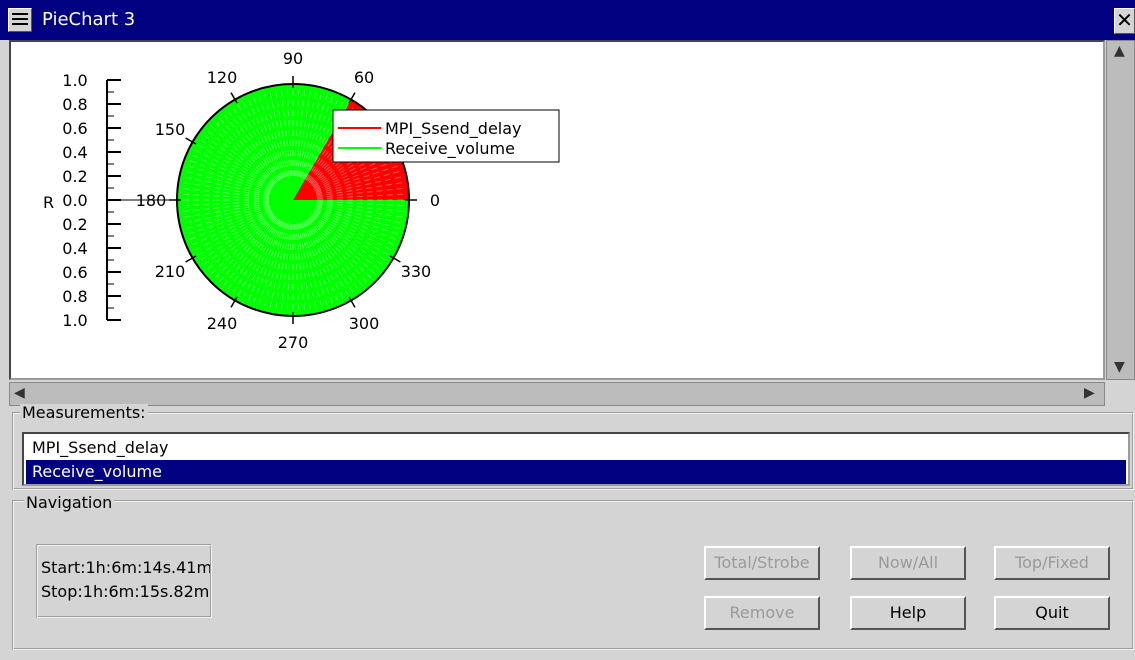 The width and height of the screenshot is (1135, 660). Describe the element at coordinates (84, 412) in the screenshot. I see `measurements-label: Measurements:` at that location.